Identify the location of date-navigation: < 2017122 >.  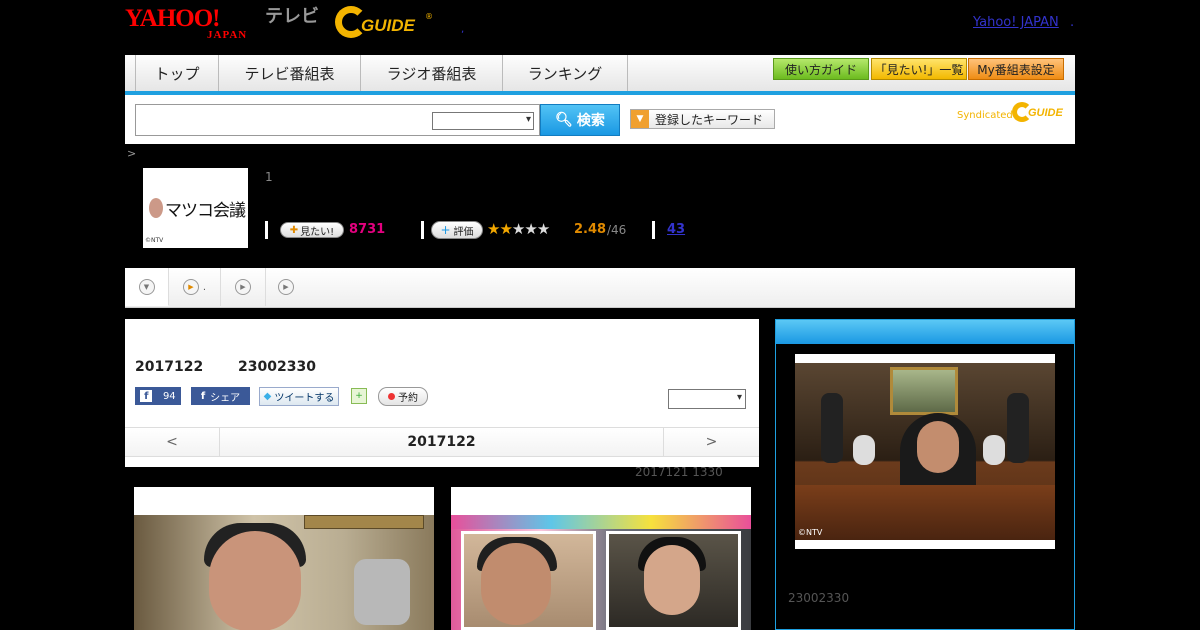
(442, 442).